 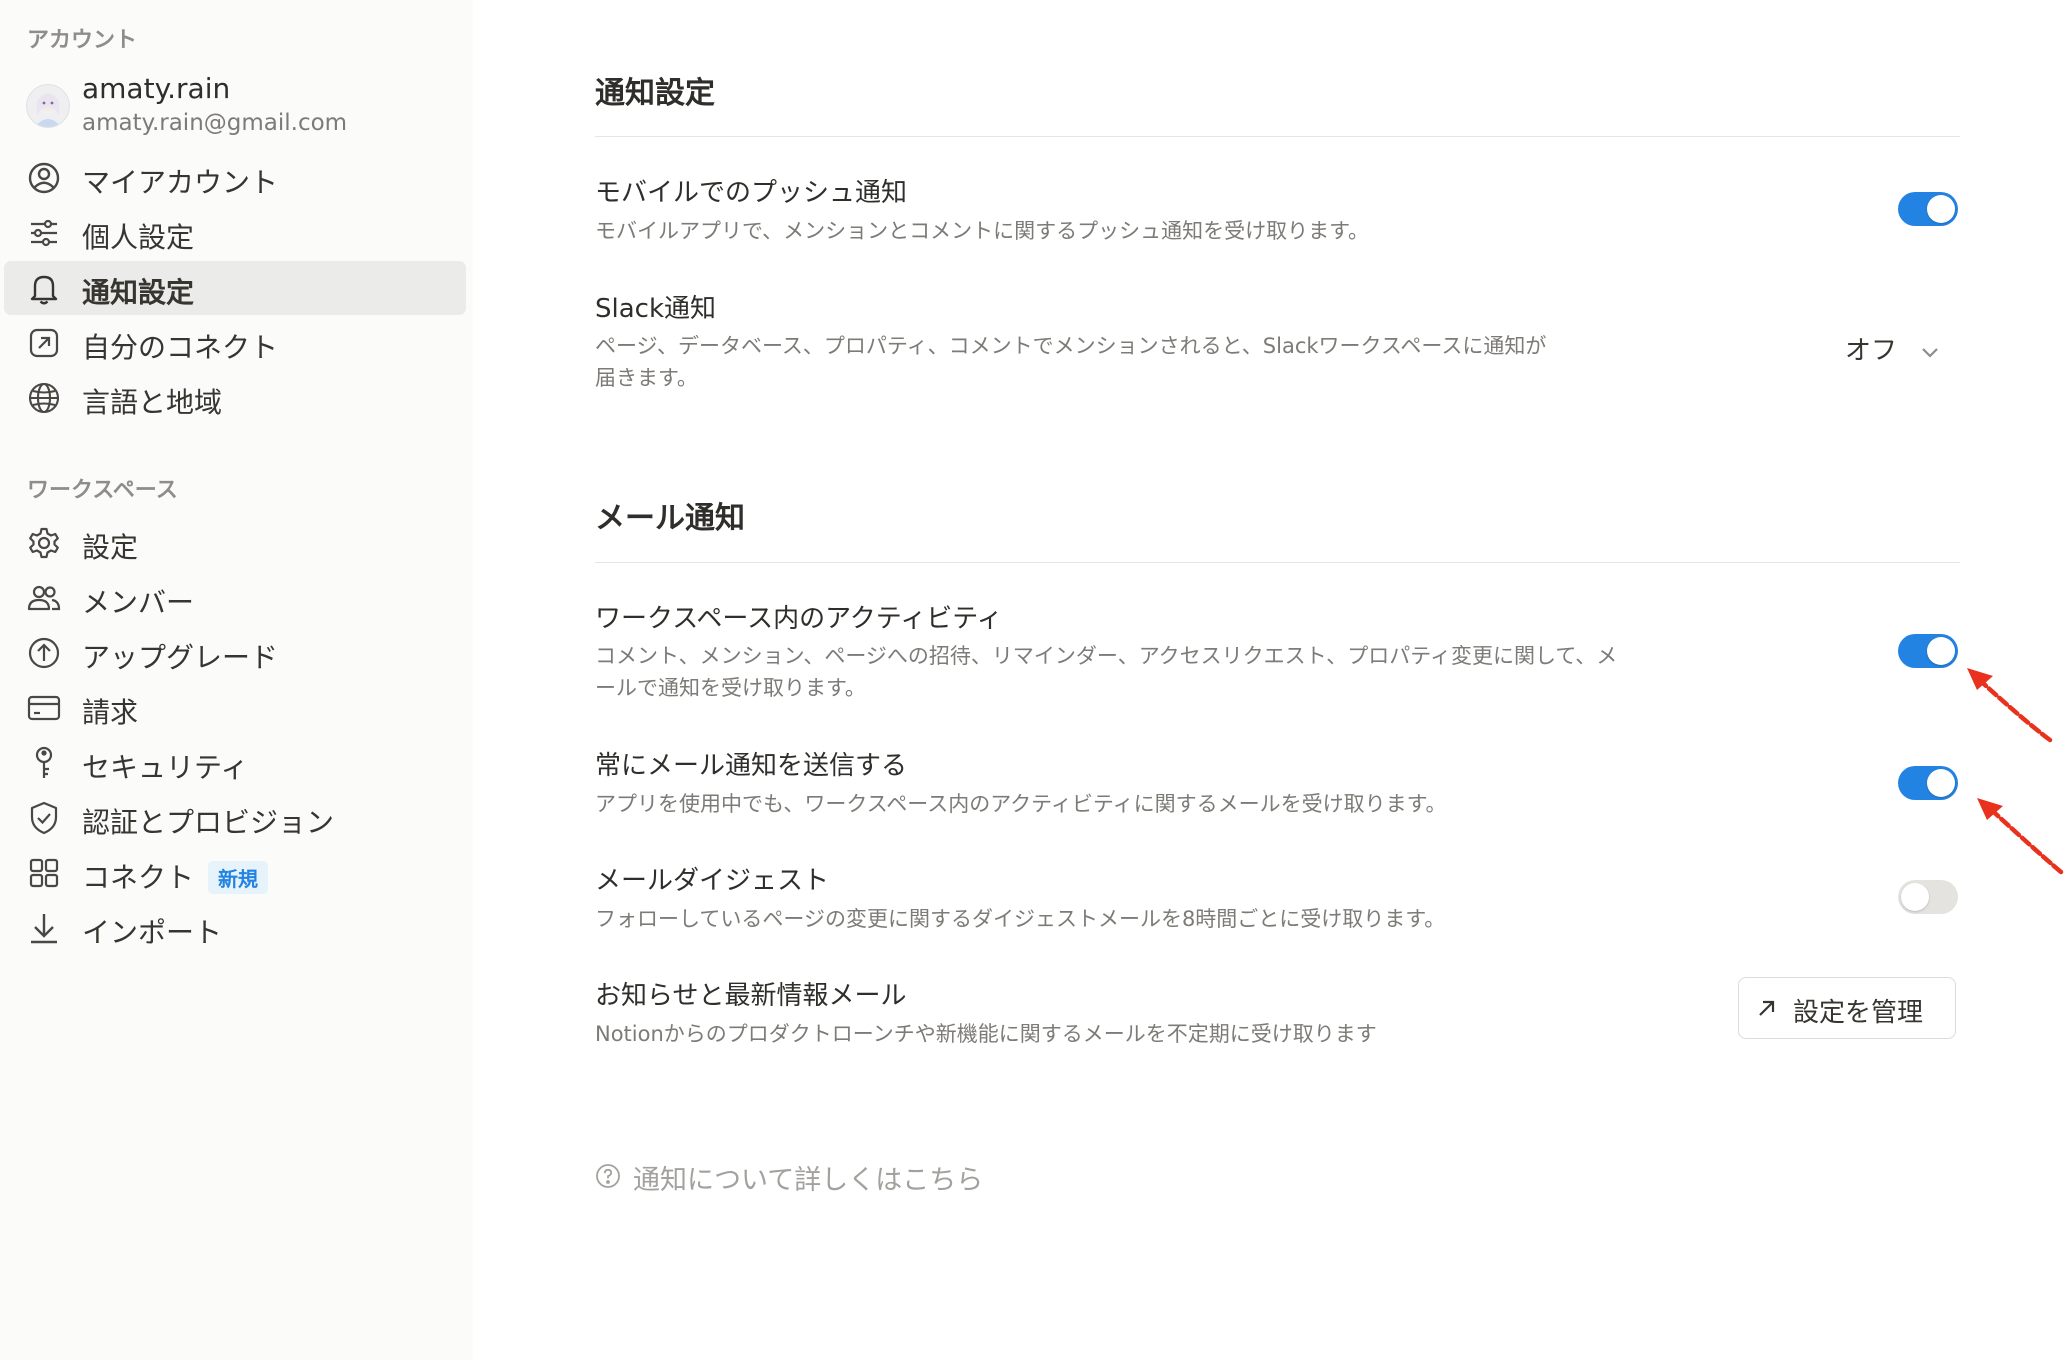 I want to click on user-circle-icon, so click(x=44, y=178).